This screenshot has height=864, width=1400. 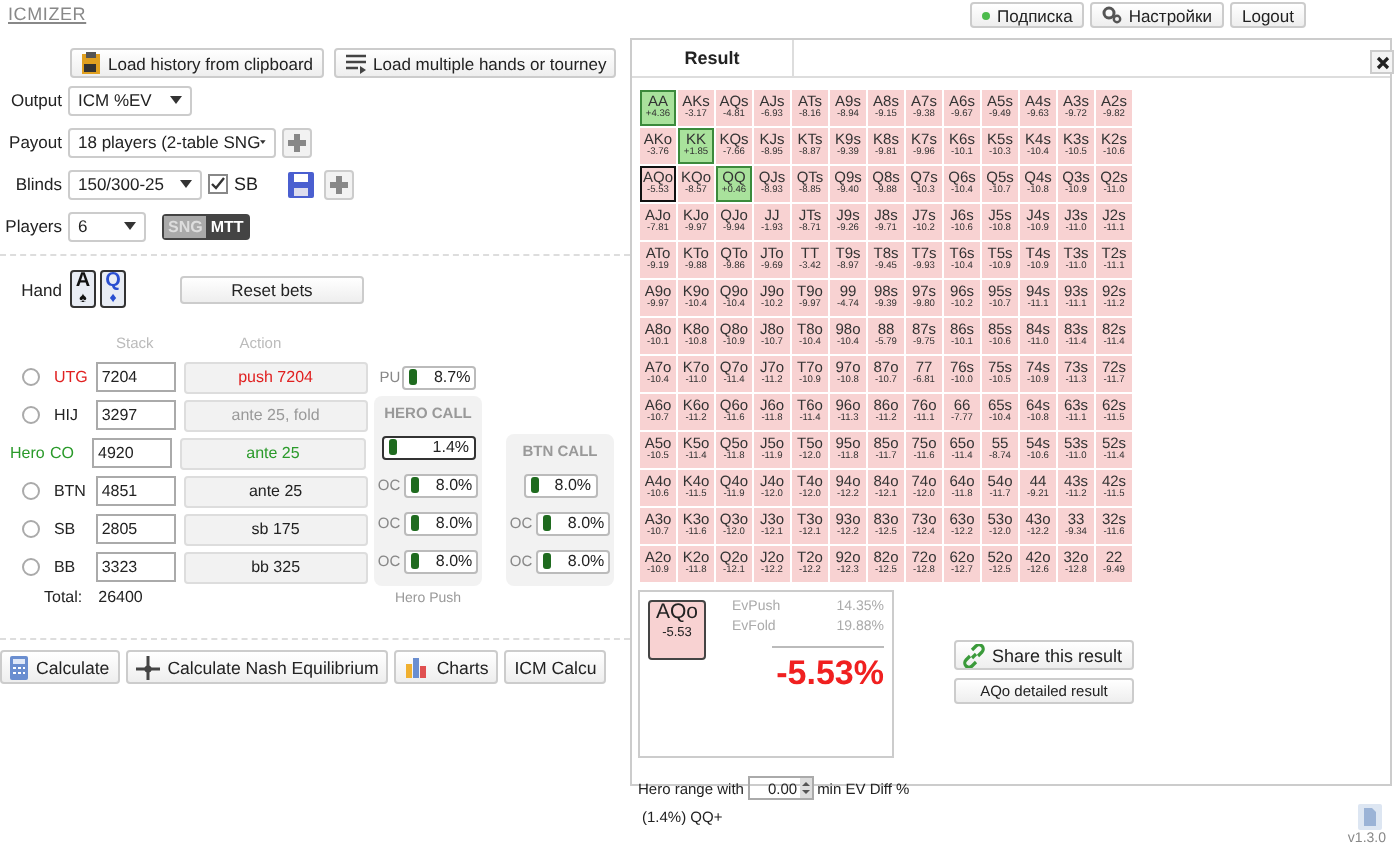 What do you see at coordinates (439, 377) in the screenshot?
I see `range-percent-box: 8.7%` at bounding box center [439, 377].